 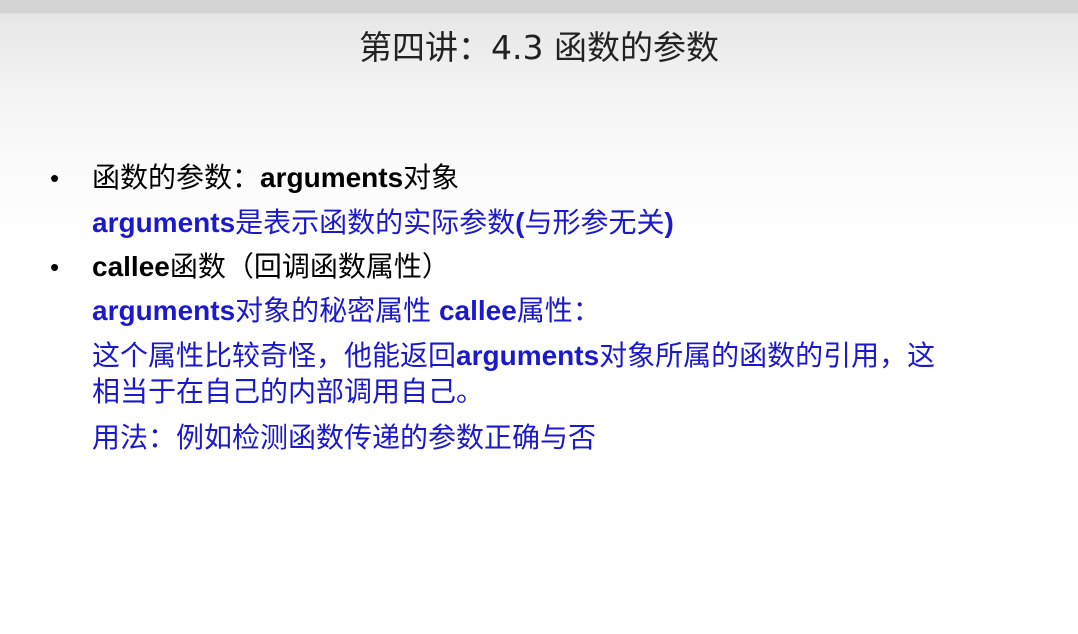 I want to click on heading-text: 对象, so click(x=431, y=177).